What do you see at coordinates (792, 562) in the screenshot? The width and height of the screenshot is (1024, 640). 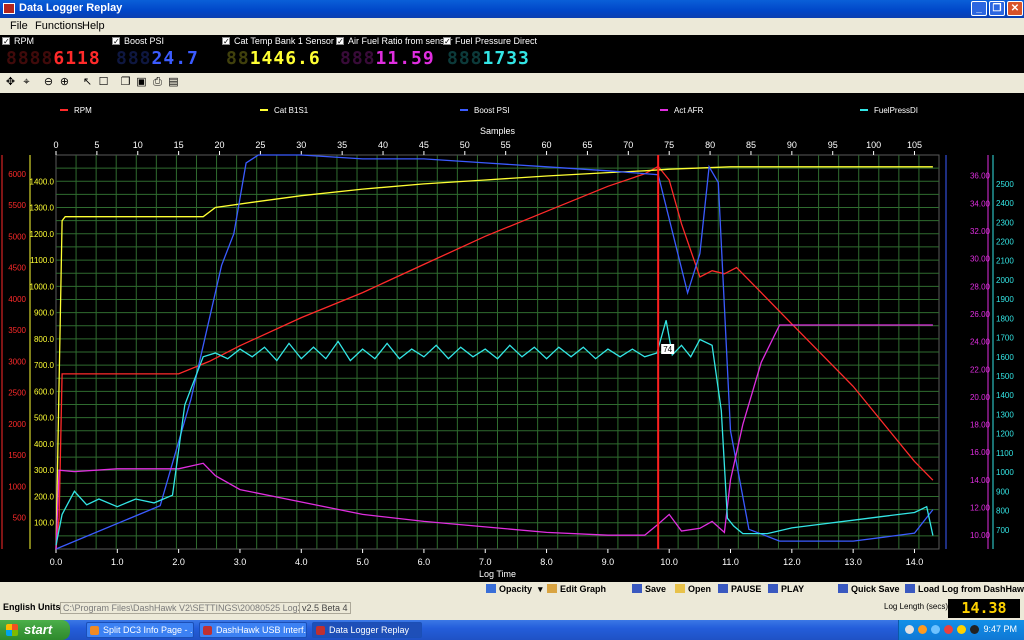 I see `x-axis-tick-label: 12.0` at bounding box center [792, 562].